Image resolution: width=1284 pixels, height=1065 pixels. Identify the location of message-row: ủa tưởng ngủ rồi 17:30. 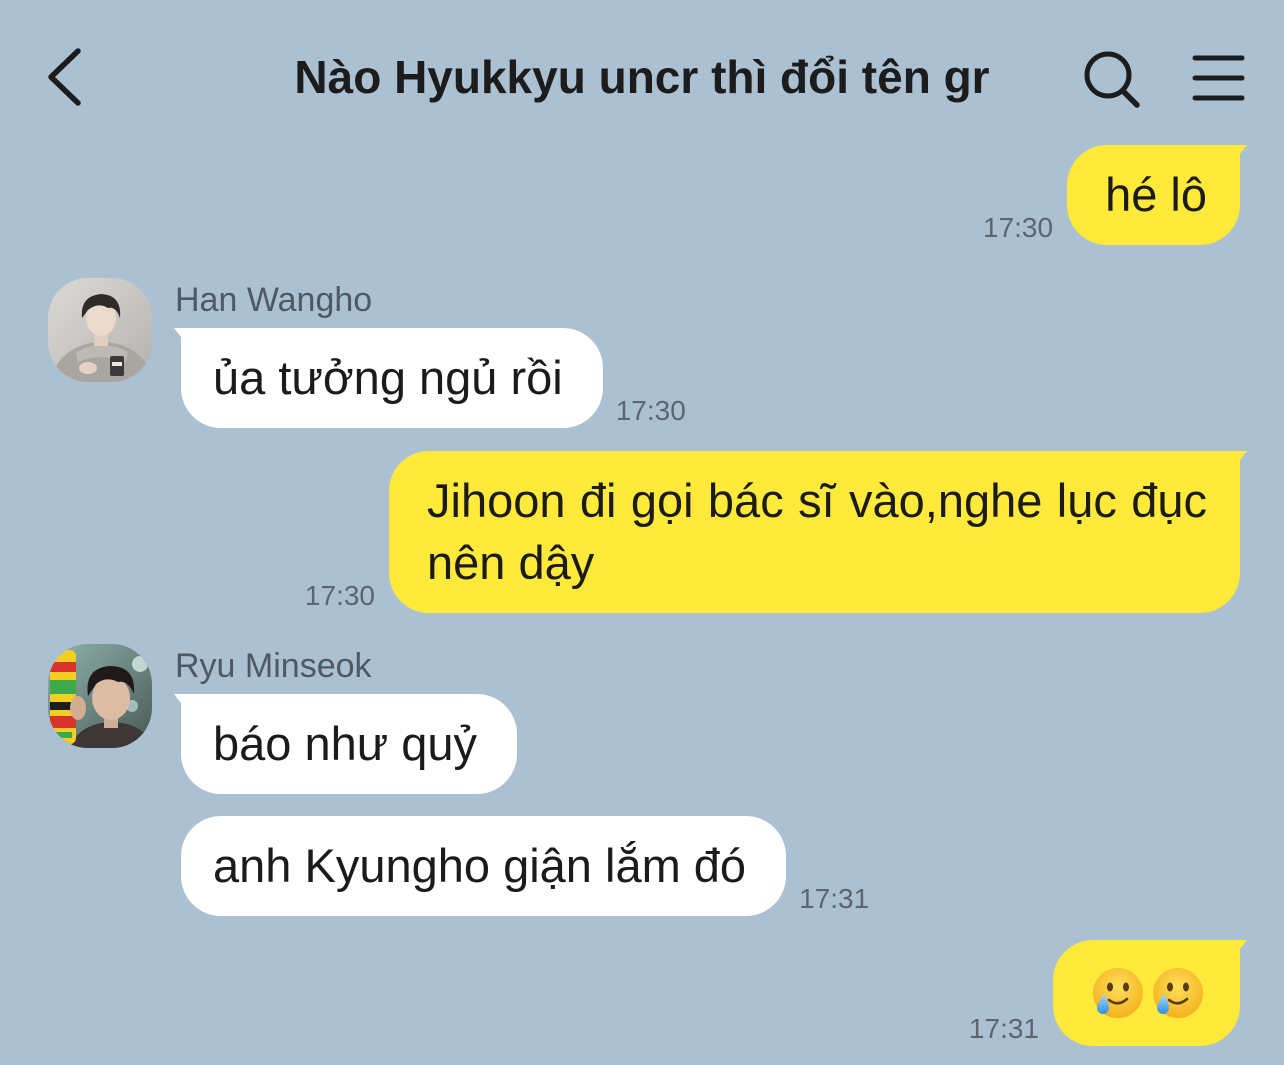
(433, 378).